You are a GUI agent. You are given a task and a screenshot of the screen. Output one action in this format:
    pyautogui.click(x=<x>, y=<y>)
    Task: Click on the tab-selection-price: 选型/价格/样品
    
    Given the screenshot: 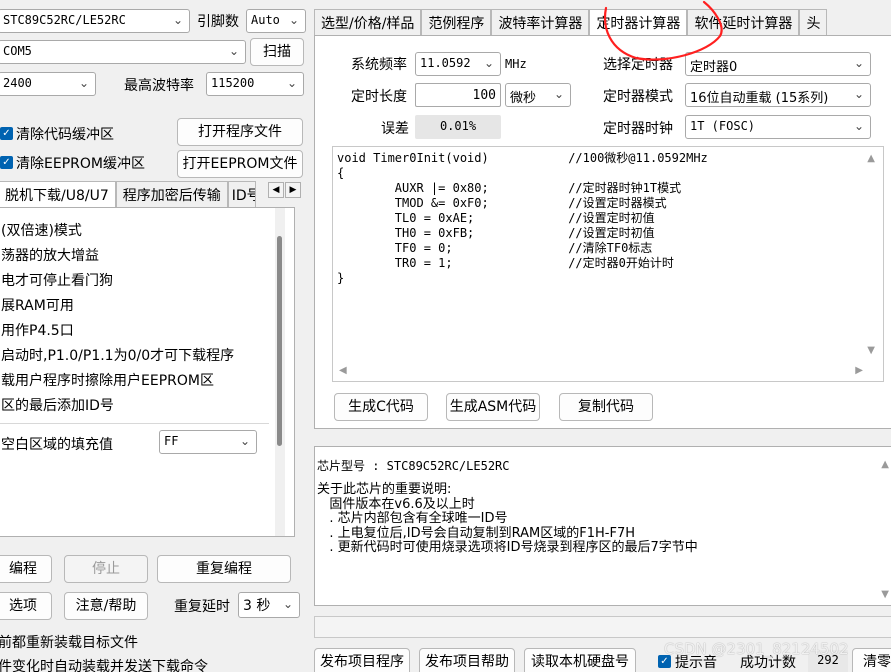 What is the action you would take?
    pyautogui.click(x=368, y=22)
    